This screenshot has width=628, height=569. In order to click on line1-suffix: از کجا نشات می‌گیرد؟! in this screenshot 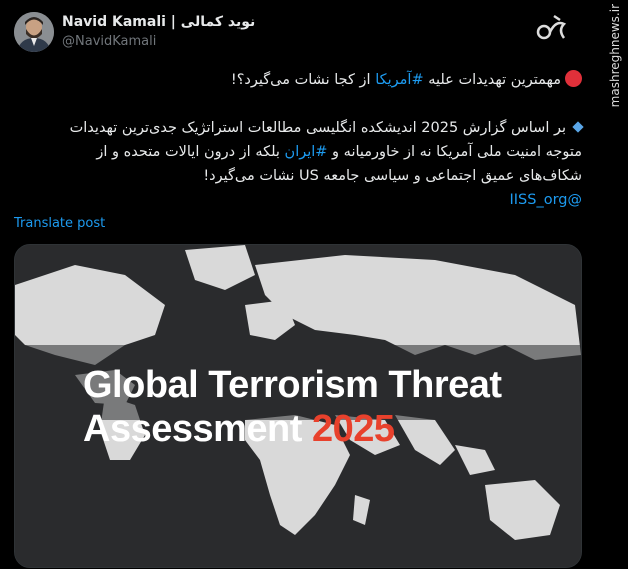, I will do `click(303, 80)`.